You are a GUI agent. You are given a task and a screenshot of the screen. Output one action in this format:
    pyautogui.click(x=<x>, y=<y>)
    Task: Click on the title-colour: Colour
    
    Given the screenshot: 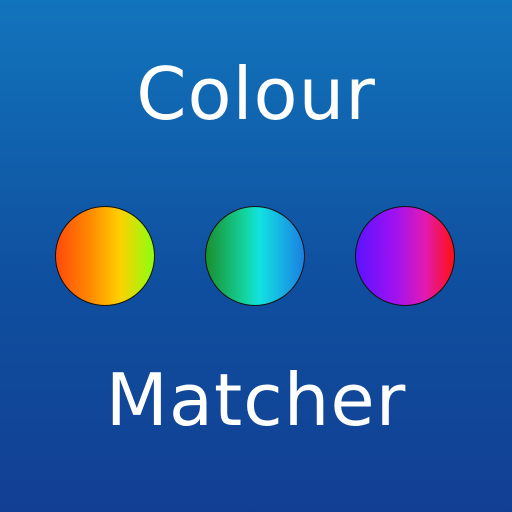 What is the action you would take?
    pyautogui.click(x=256, y=94)
    